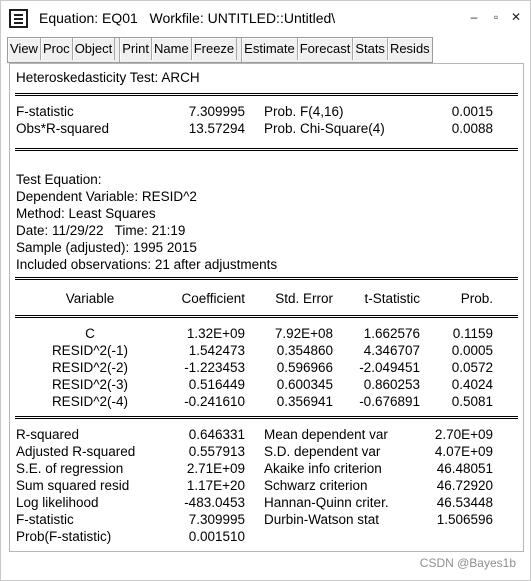 This screenshot has width=531, height=581. What do you see at coordinates (215, 468) in the screenshot?
I see `stat-value: 2.71E+09` at bounding box center [215, 468].